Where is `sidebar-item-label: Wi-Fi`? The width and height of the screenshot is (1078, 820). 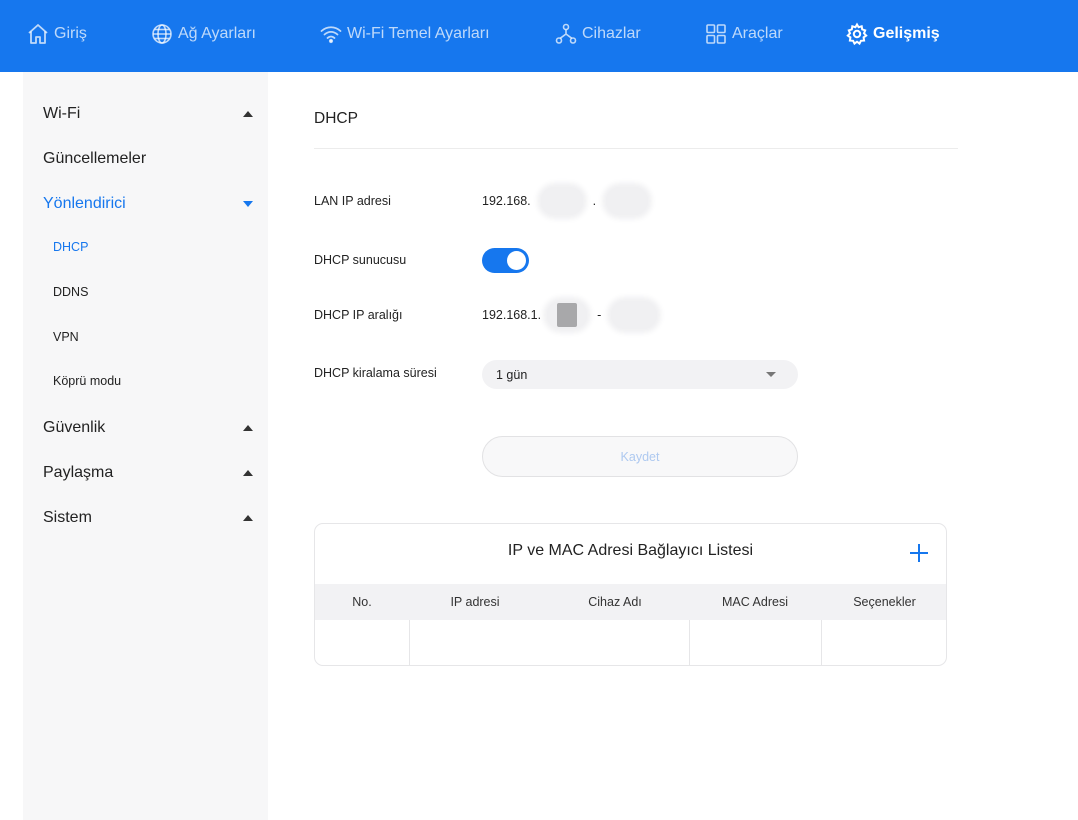
sidebar-item-label: Wi-Fi is located at coordinates (62, 113).